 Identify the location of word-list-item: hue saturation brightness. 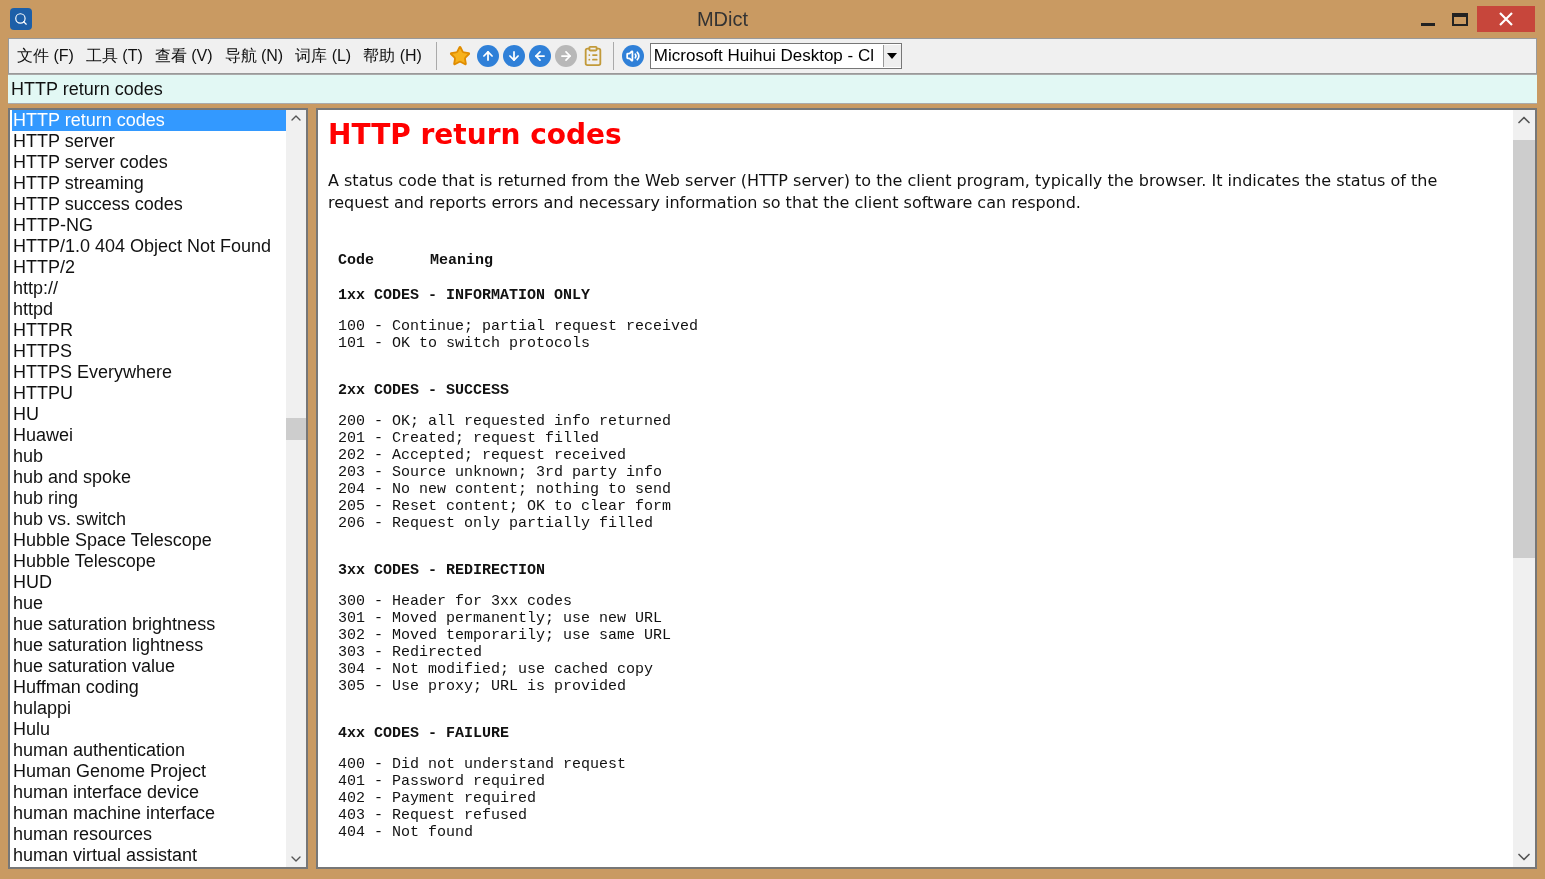
(149, 624).